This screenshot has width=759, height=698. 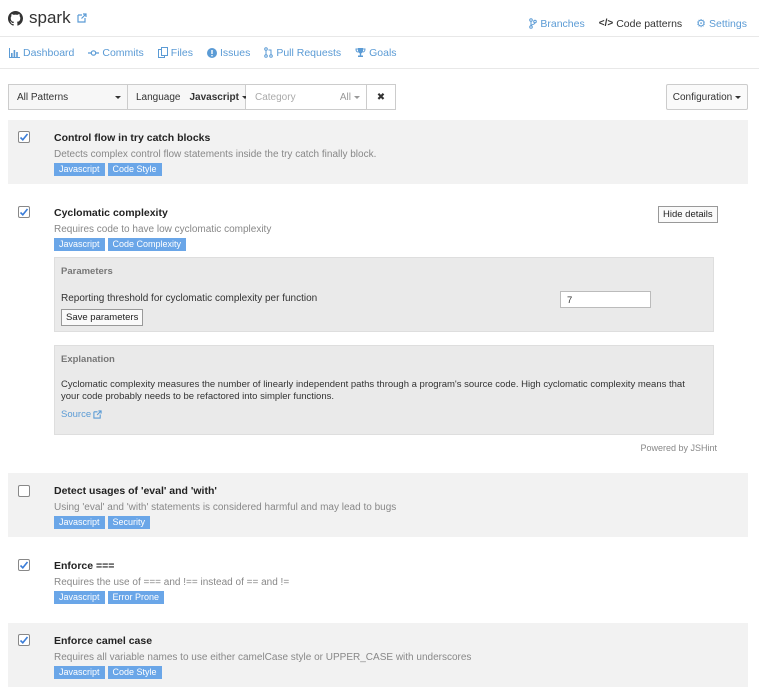 What do you see at coordinates (376, 53) in the screenshot?
I see `subnav-goals: Goals` at bounding box center [376, 53].